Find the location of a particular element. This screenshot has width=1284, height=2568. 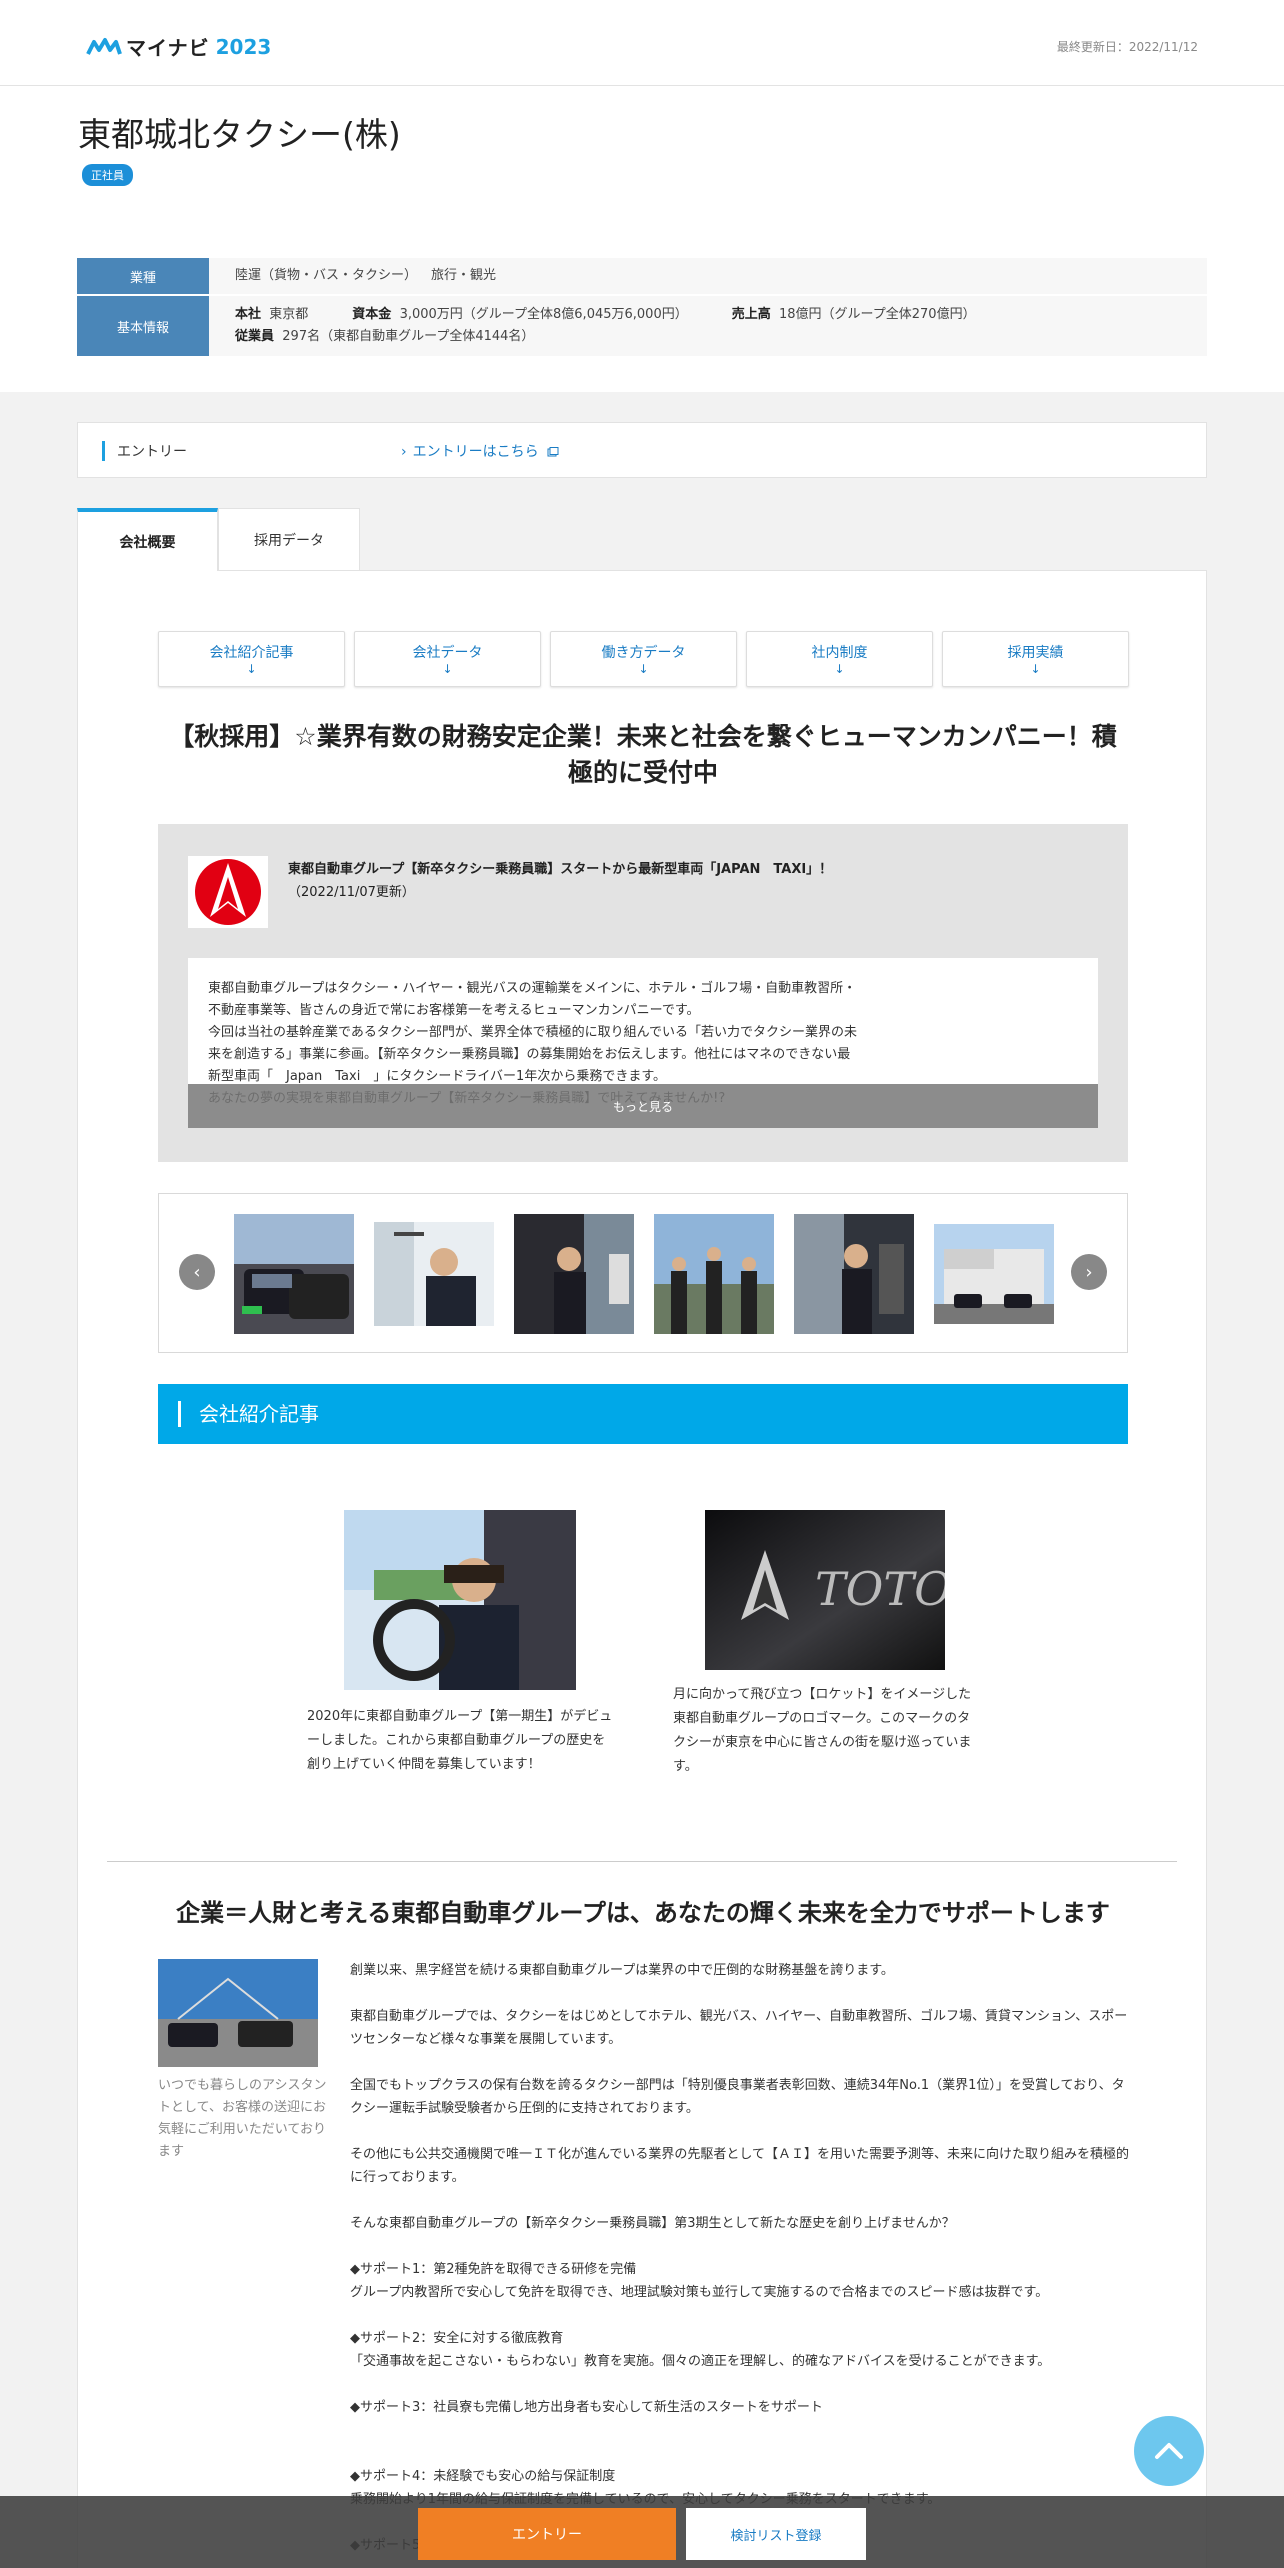

nav-company-data: 会社データ ↓ is located at coordinates (447, 659).